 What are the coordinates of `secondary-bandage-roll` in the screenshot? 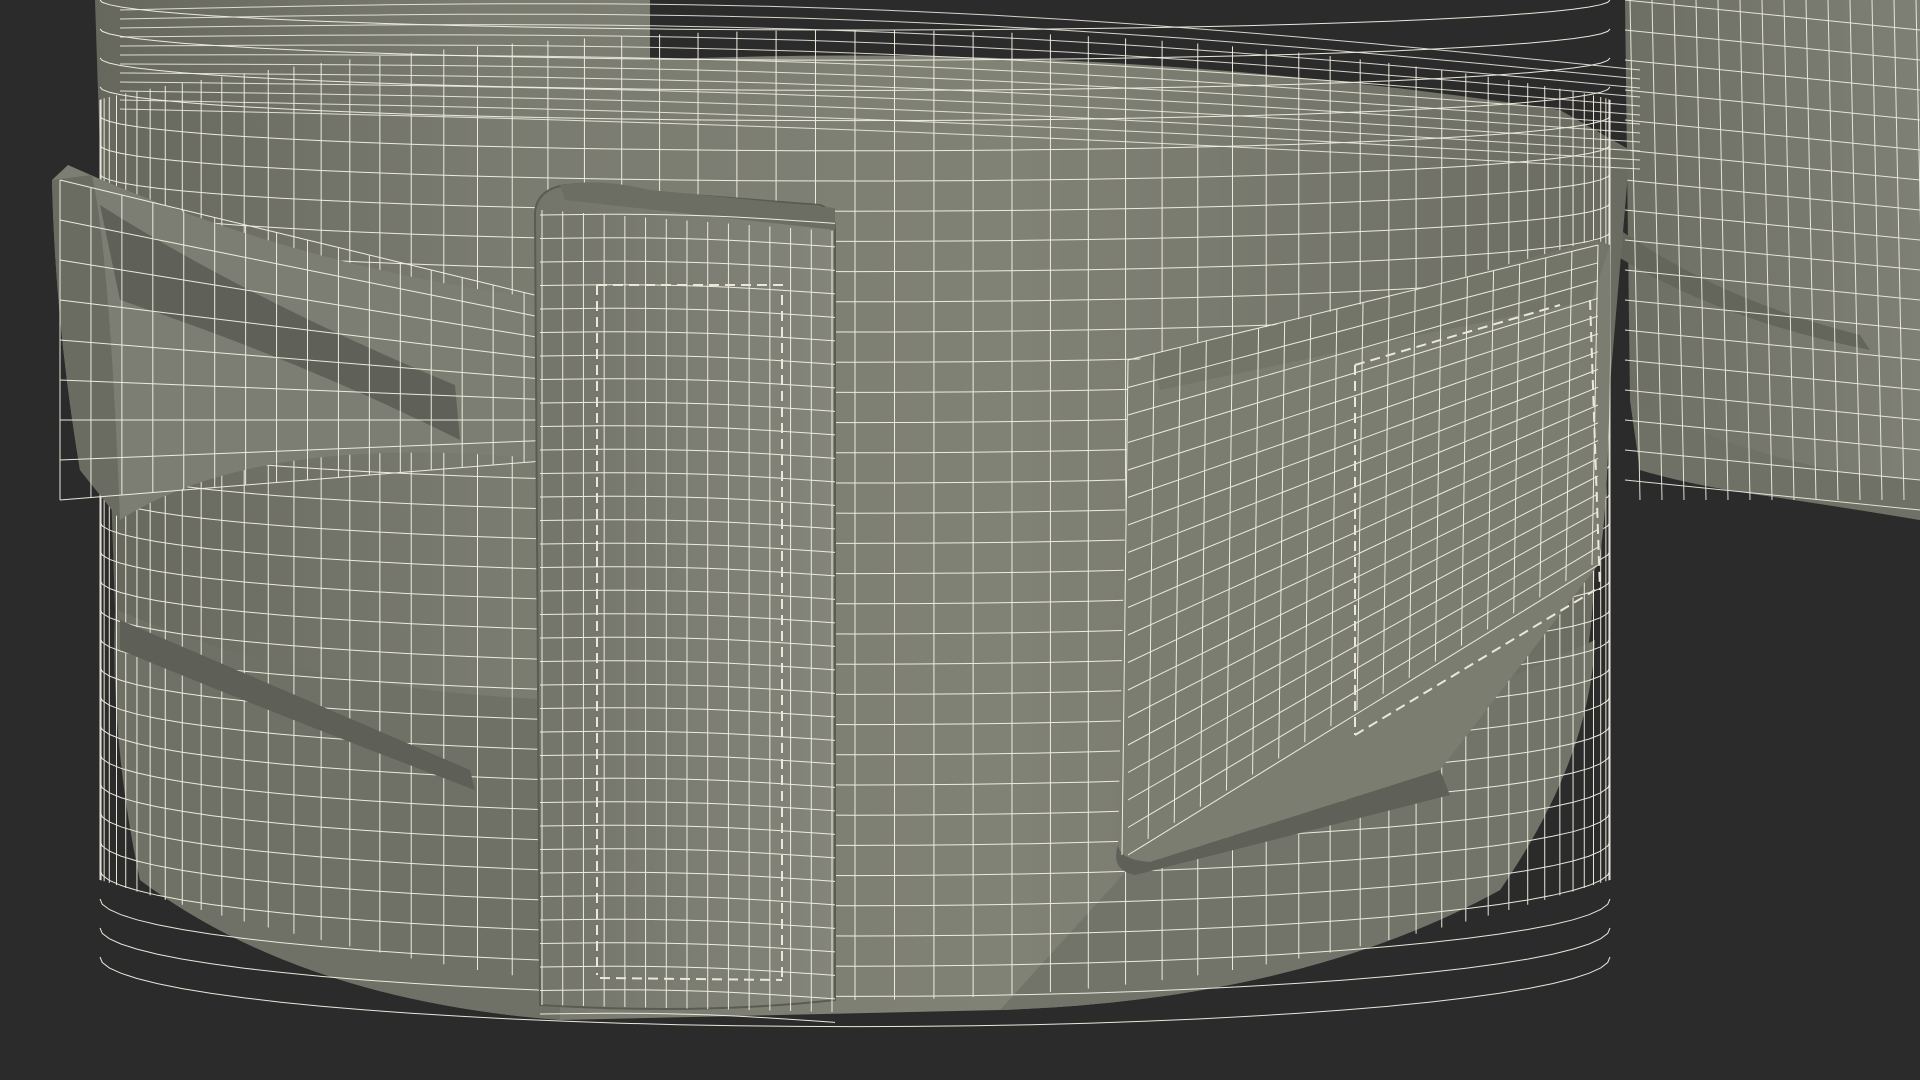 It's located at (1767, 260).